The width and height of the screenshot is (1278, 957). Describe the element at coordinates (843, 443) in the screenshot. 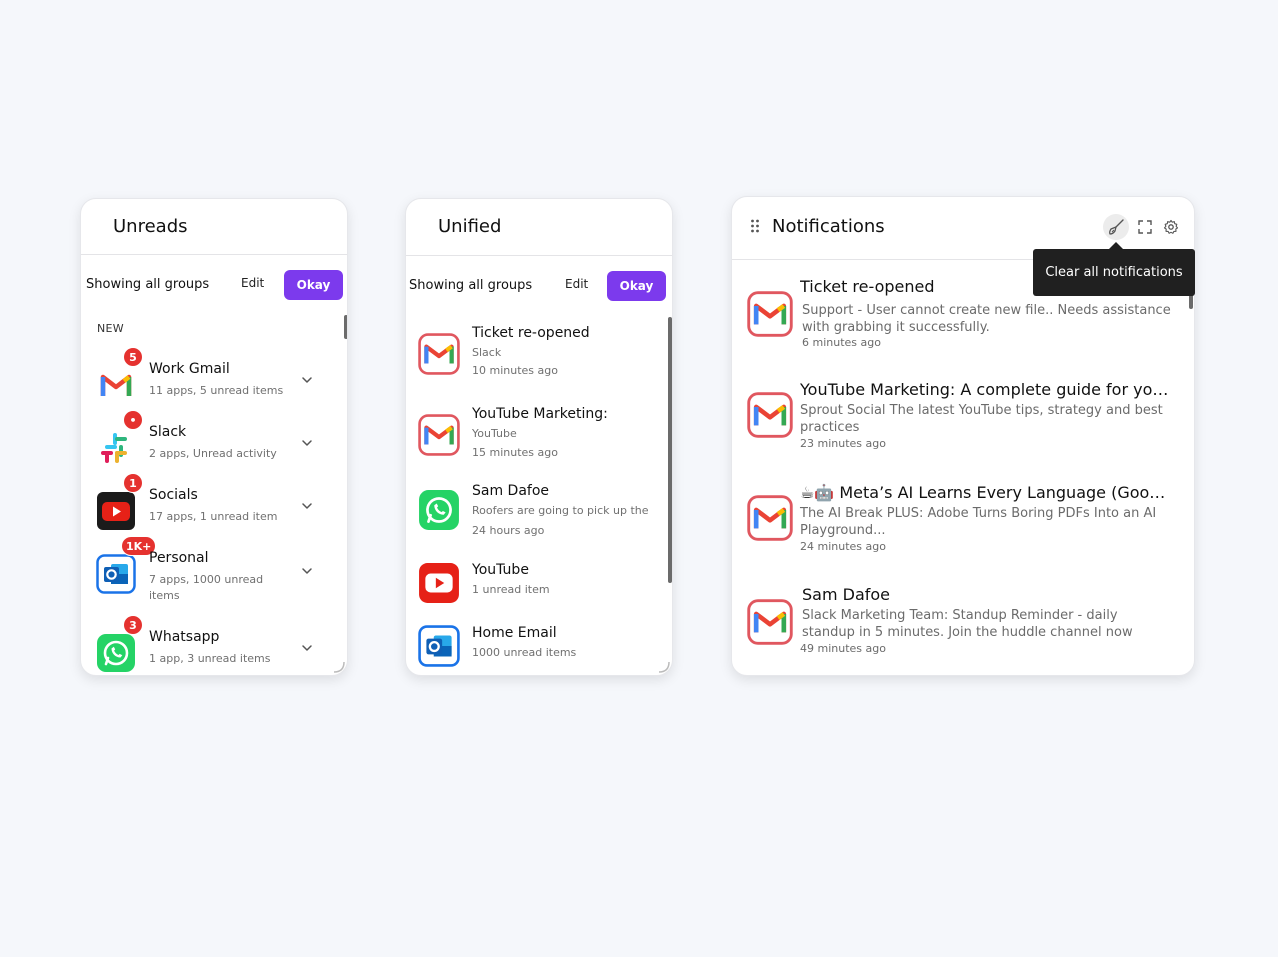

I see `notification-time: 23 minutes ago` at that location.